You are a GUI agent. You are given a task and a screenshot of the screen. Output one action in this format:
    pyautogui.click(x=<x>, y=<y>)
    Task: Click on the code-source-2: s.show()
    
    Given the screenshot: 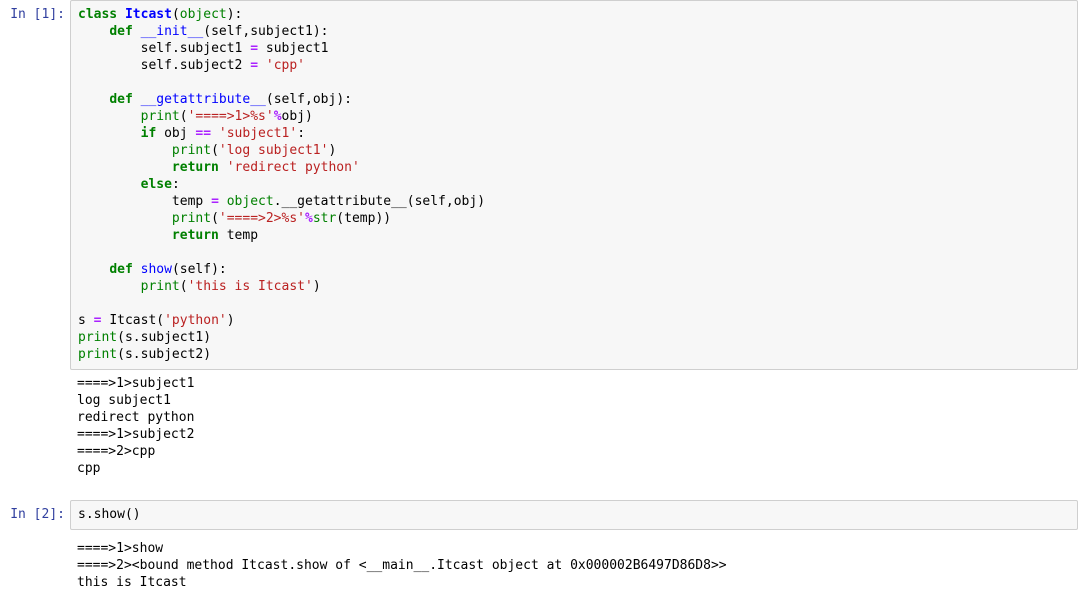 What is the action you would take?
    pyautogui.click(x=574, y=514)
    